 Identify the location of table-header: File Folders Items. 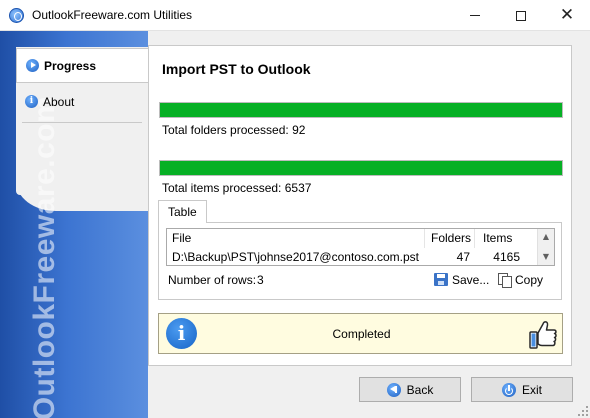
(348, 238).